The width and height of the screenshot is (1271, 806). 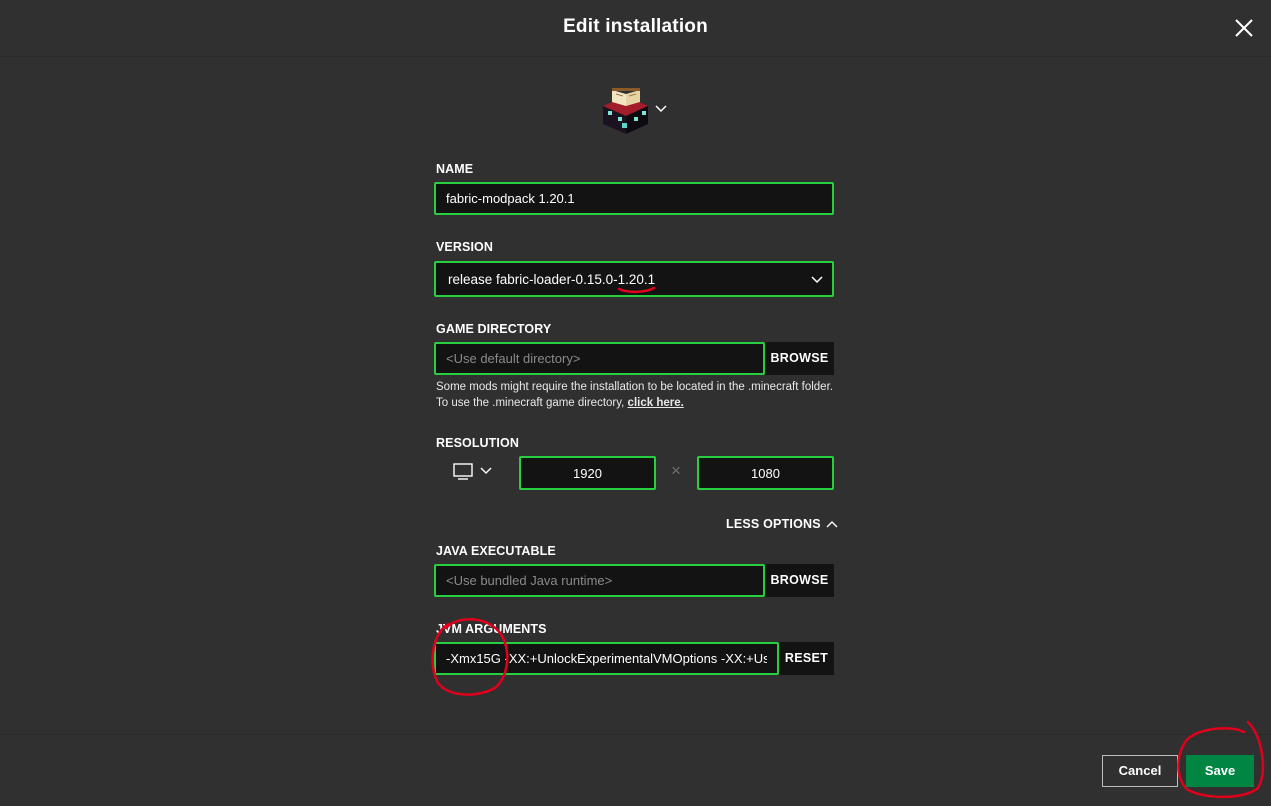 I want to click on resolution-label: RESOLUTION, so click(x=477, y=443).